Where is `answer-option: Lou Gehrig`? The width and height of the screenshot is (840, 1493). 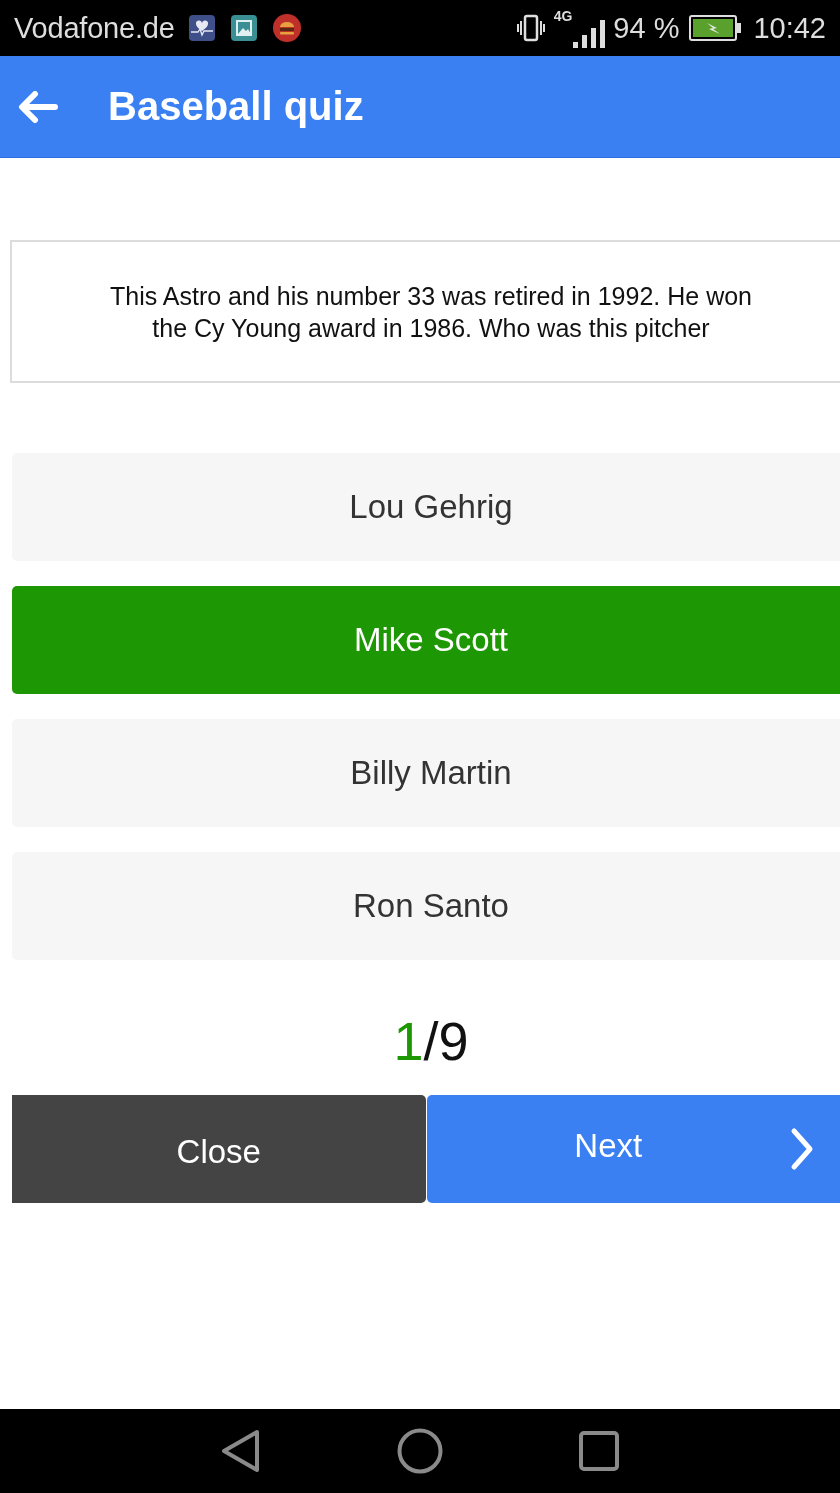 answer-option: Lou Gehrig is located at coordinates (426, 507).